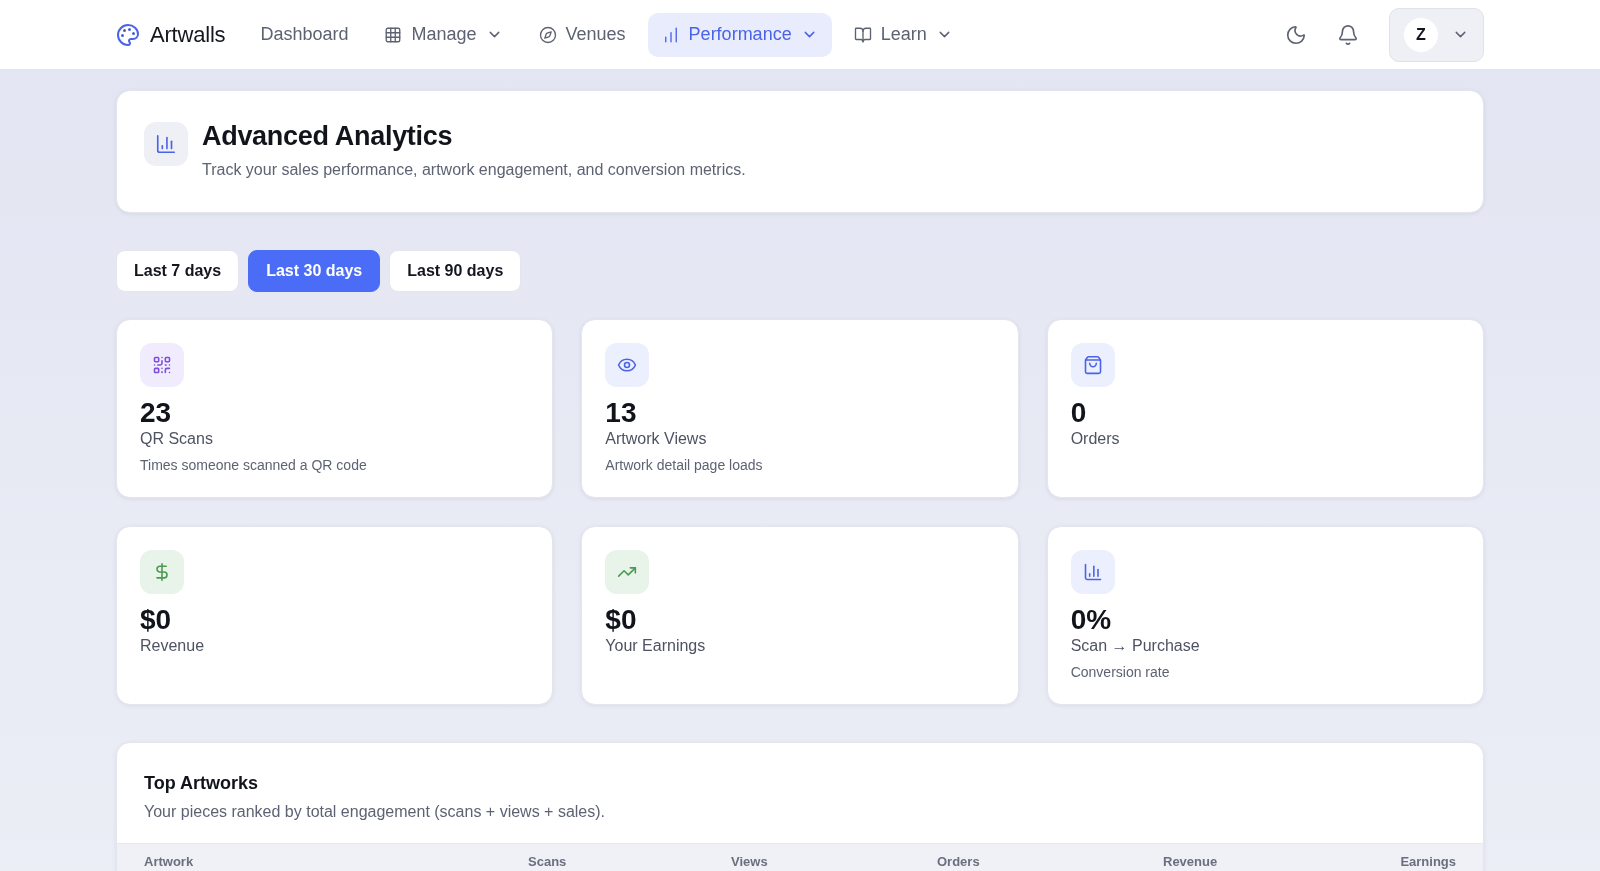  What do you see at coordinates (903, 34) in the screenshot?
I see `nav-link: Learn` at bounding box center [903, 34].